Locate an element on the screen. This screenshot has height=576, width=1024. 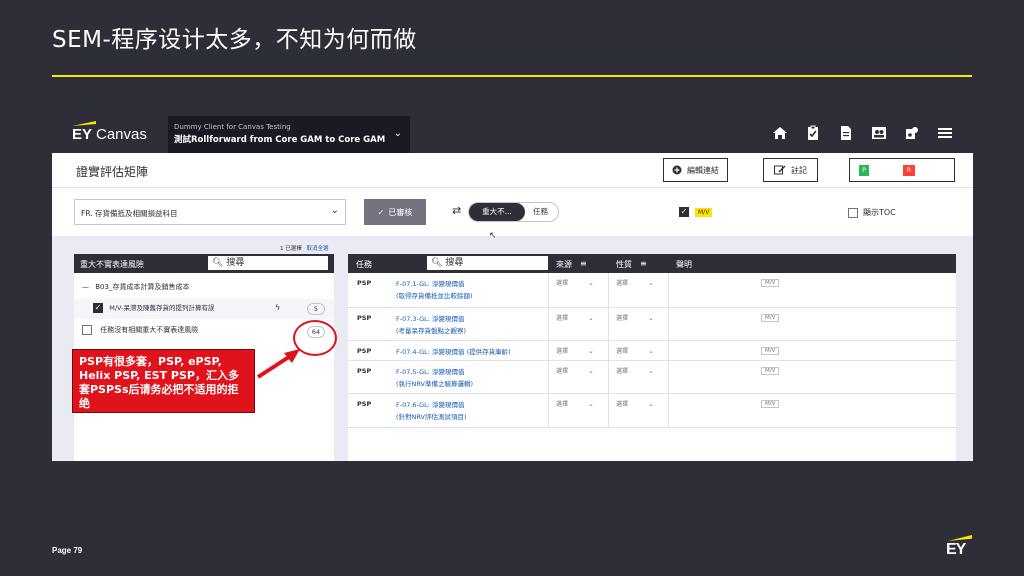
status-indicator: P R is located at coordinates (902, 170).